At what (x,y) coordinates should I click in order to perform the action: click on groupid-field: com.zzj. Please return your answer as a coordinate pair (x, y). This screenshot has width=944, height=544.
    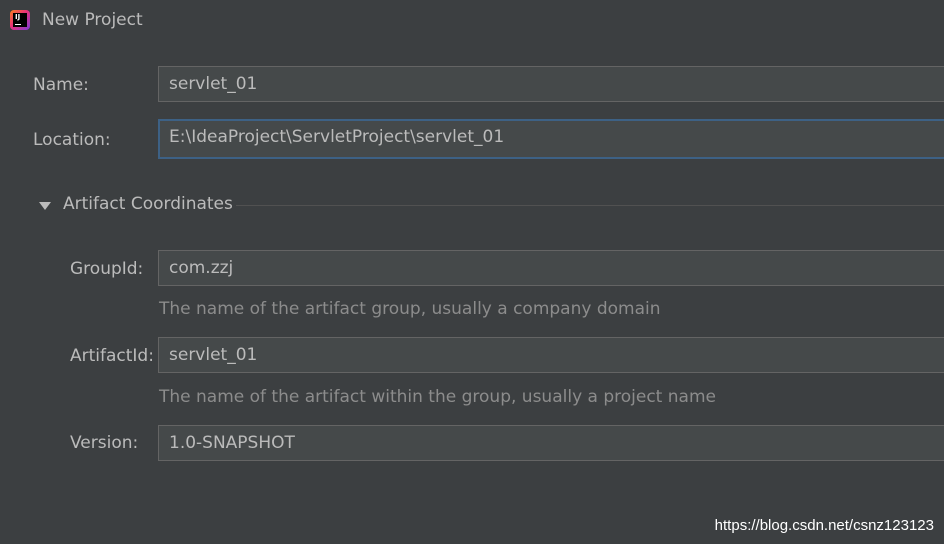
    Looking at the image, I should click on (551, 268).